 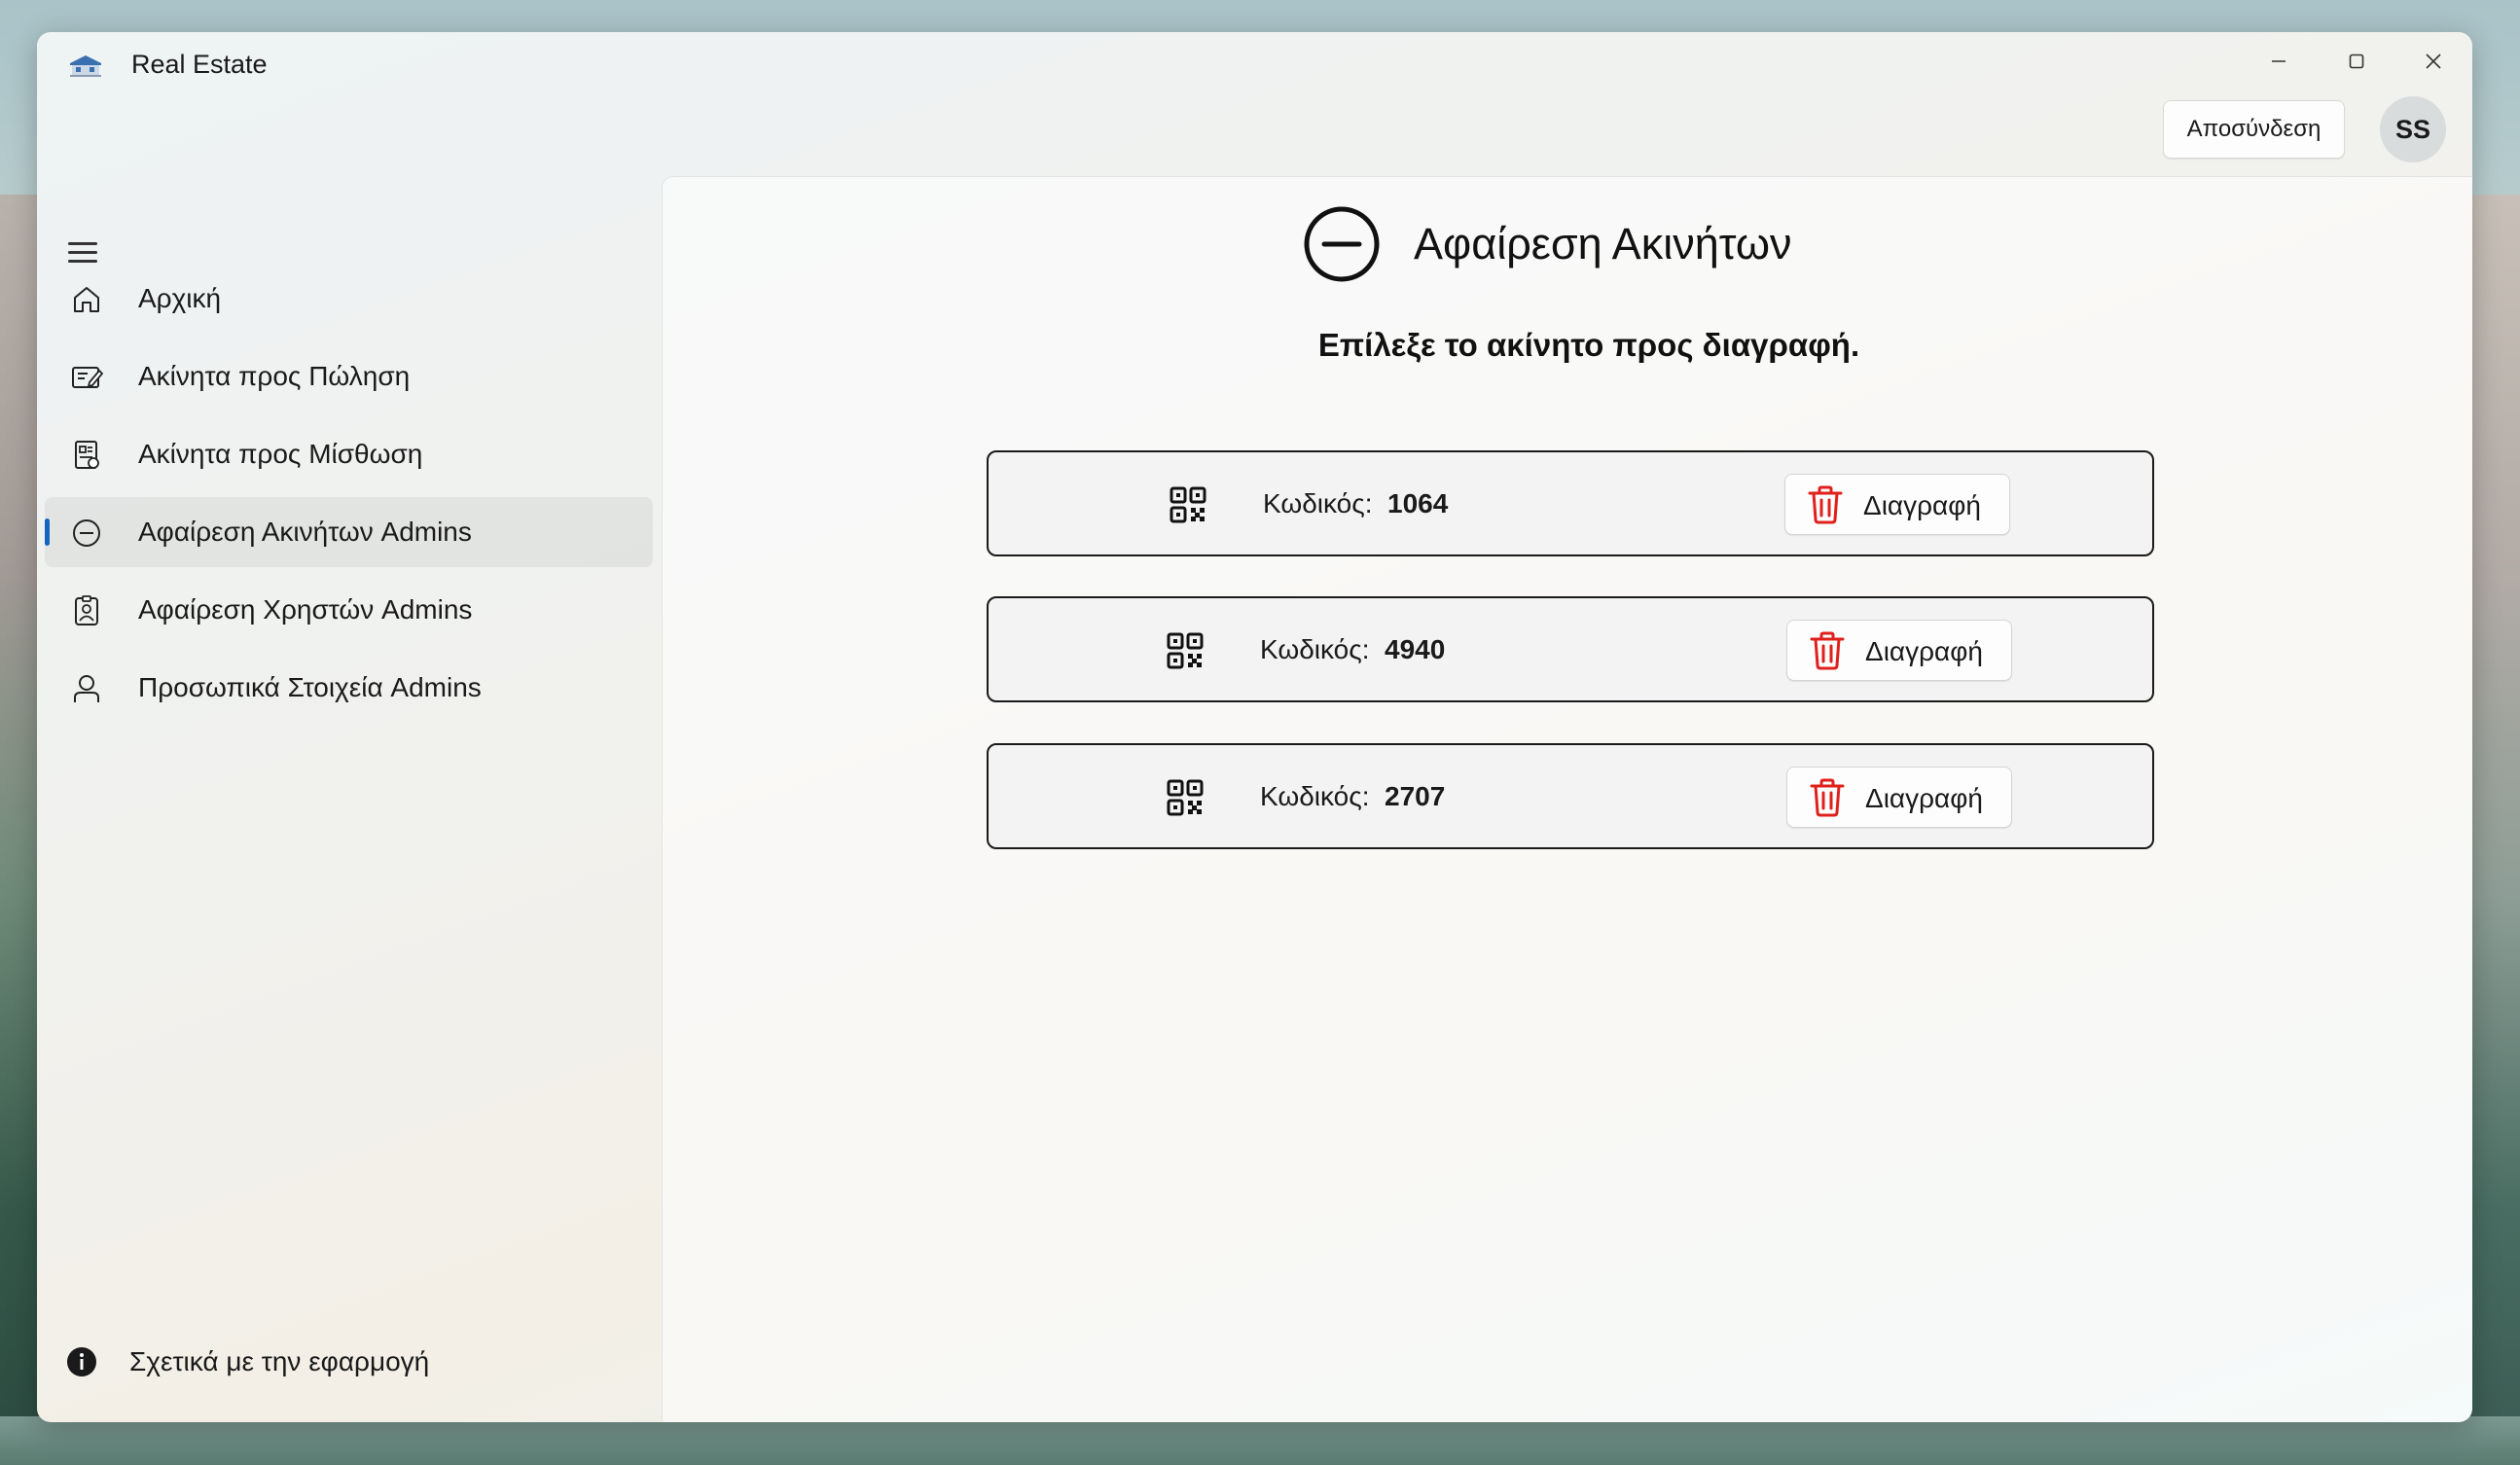 I want to click on sidebar-item-label: Αφαίρεση Χρηστών Admins, so click(x=305, y=609).